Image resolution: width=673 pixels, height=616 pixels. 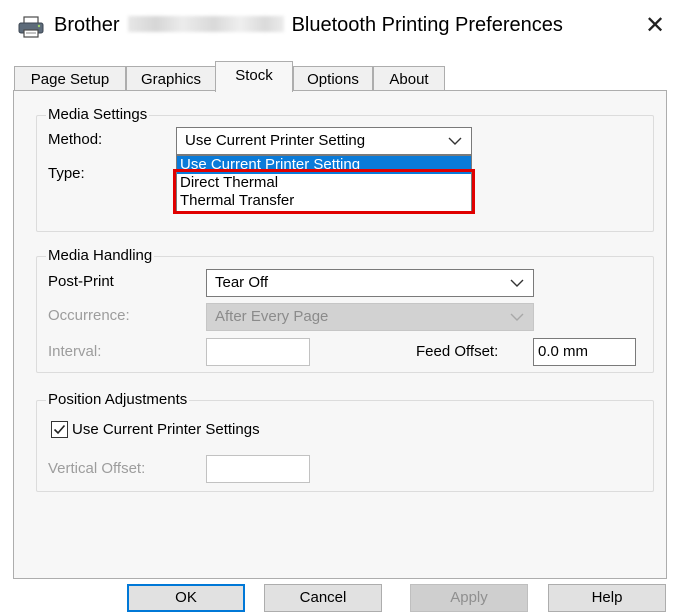 What do you see at coordinates (457, 351) in the screenshot?
I see `feed-offset-label: Feed Offset:` at bounding box center [457, 351].